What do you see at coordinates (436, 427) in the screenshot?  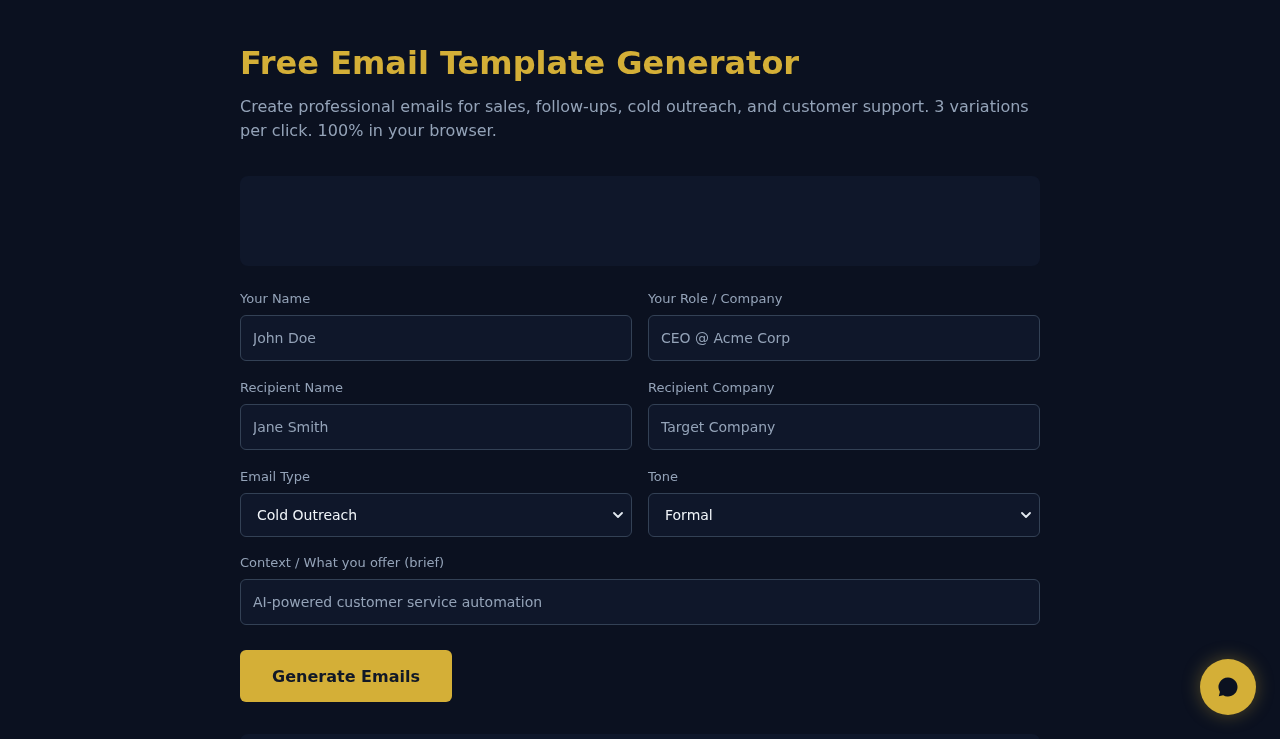 I see `text-input-field: Jane Smith` at bounding box center [436, 427].